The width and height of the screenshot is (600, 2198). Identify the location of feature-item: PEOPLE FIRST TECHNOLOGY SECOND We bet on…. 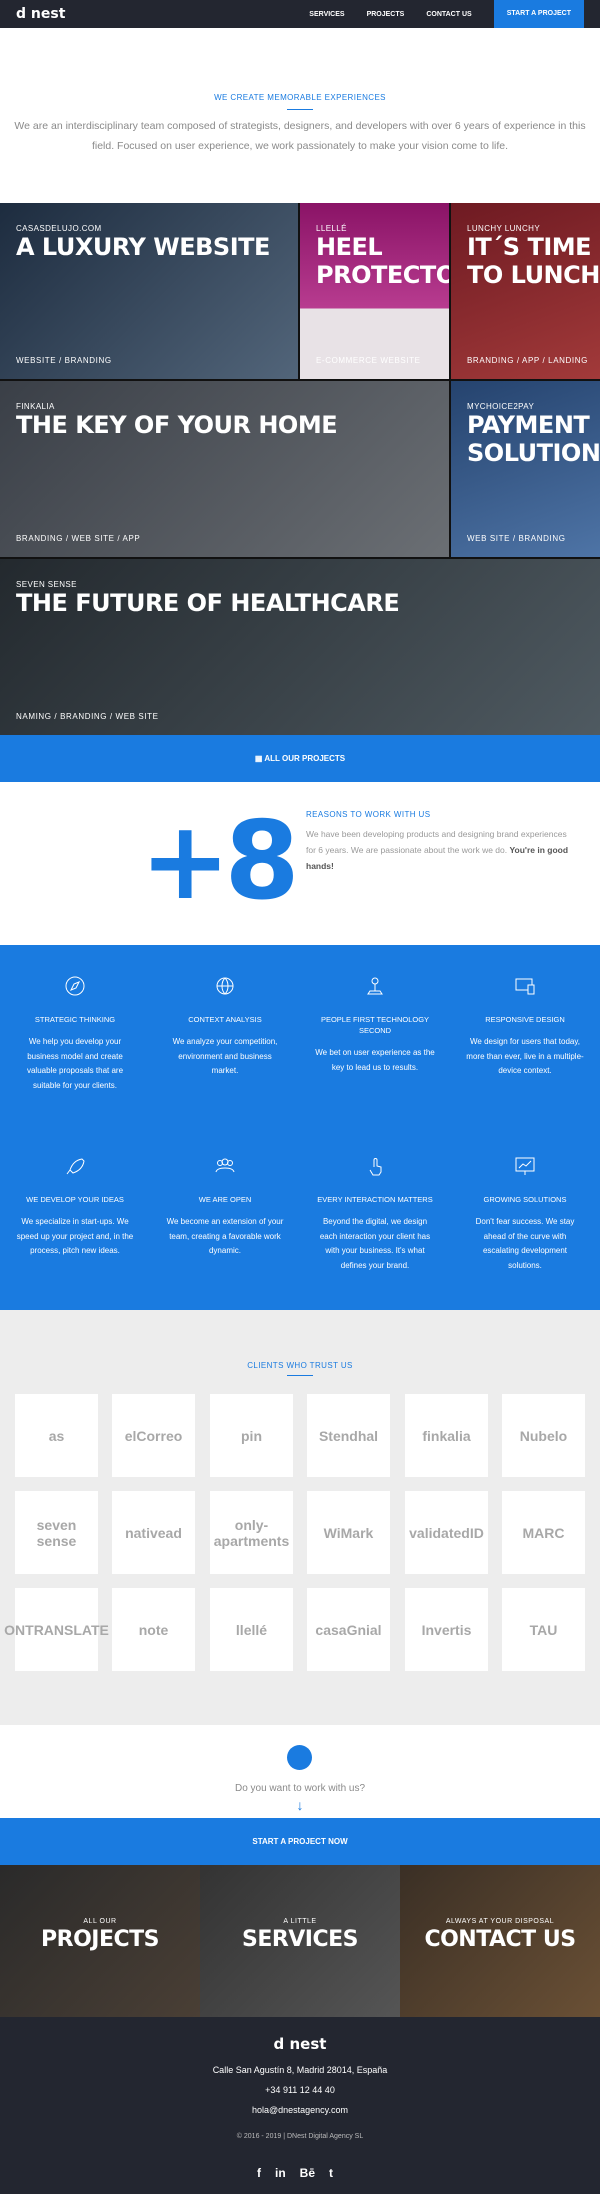
(375, 1025).